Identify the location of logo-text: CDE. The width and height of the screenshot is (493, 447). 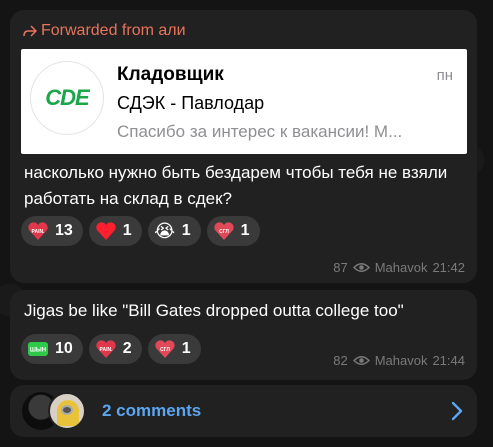
(67, 97).